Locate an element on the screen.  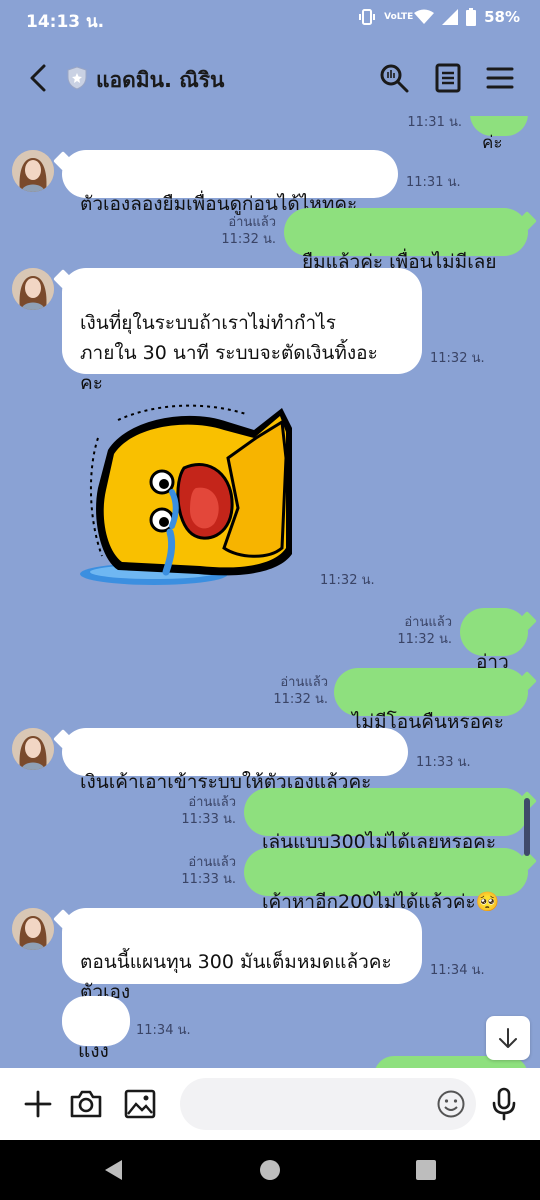
message-bubble-outgoing: ยืมแล้วค่ะ เพื่อนไม่มีเลย is located at coordinates (406, 240).